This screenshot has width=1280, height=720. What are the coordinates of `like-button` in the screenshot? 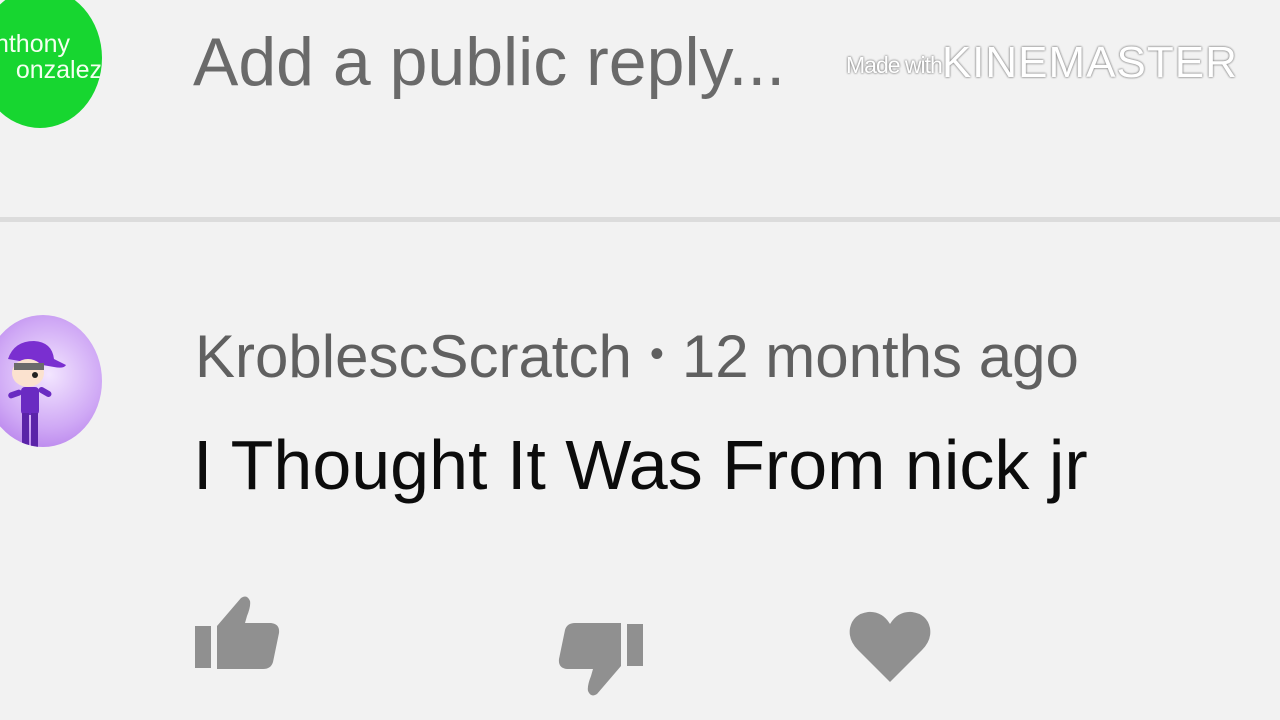 It's located at (239, 633).